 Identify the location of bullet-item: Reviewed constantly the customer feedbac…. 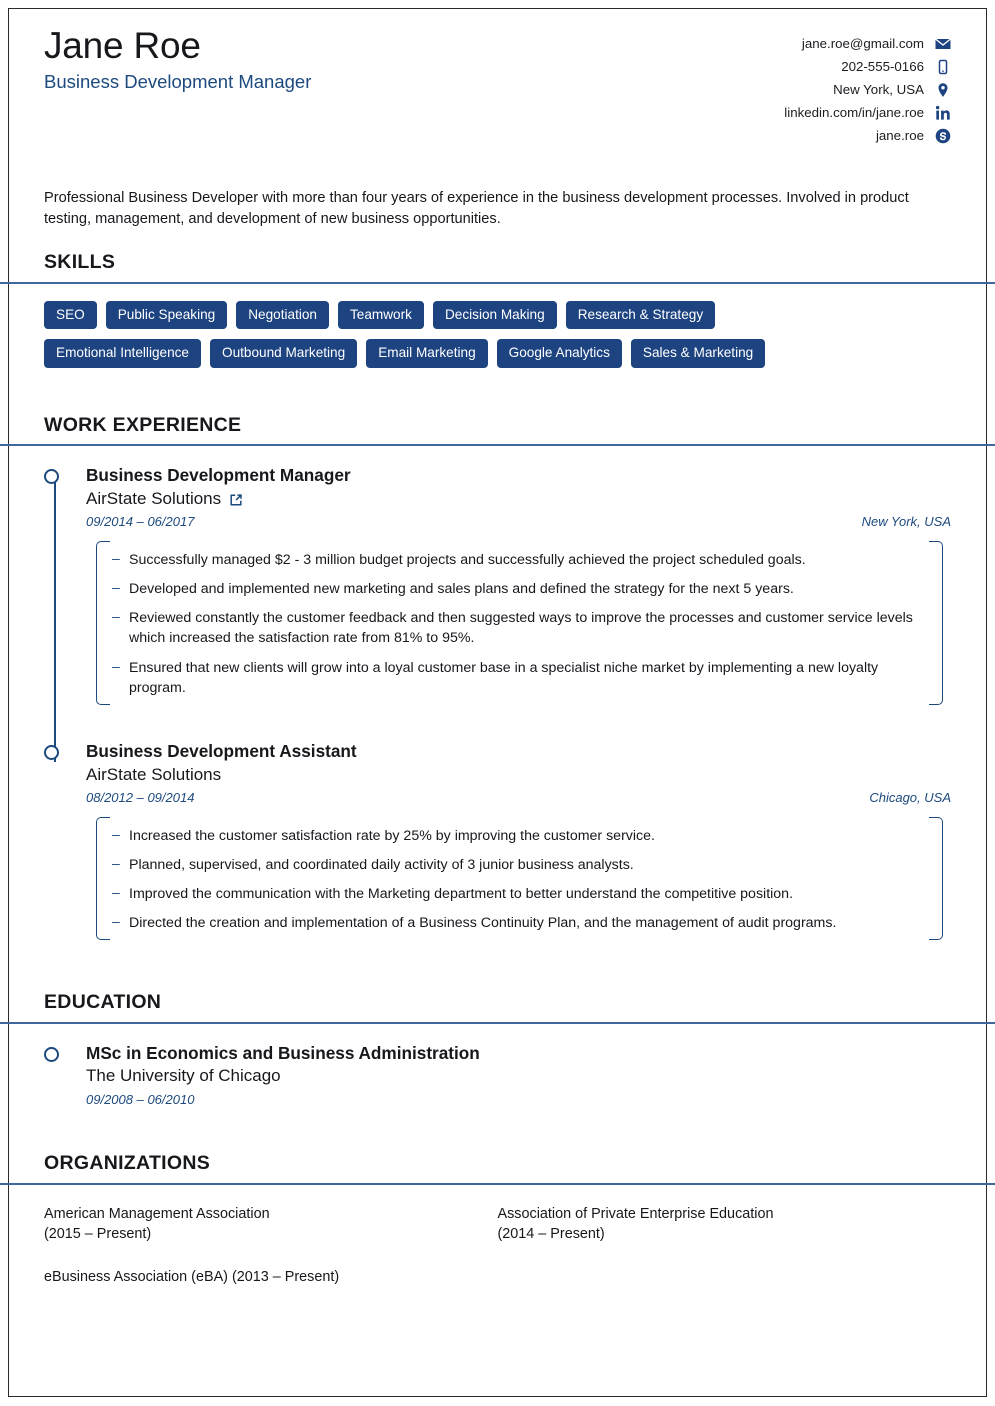
(514, 627).